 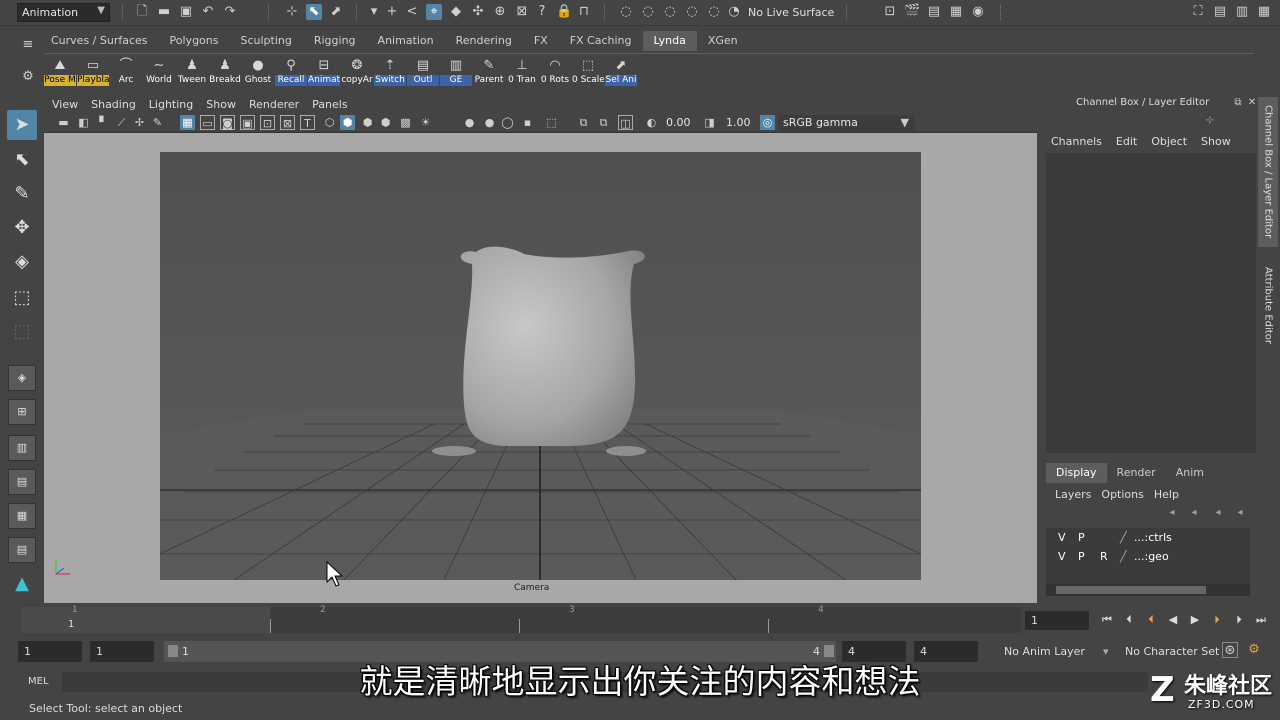 I want to click on new-scene-icon: 🗋, so click(x=142, y=12).